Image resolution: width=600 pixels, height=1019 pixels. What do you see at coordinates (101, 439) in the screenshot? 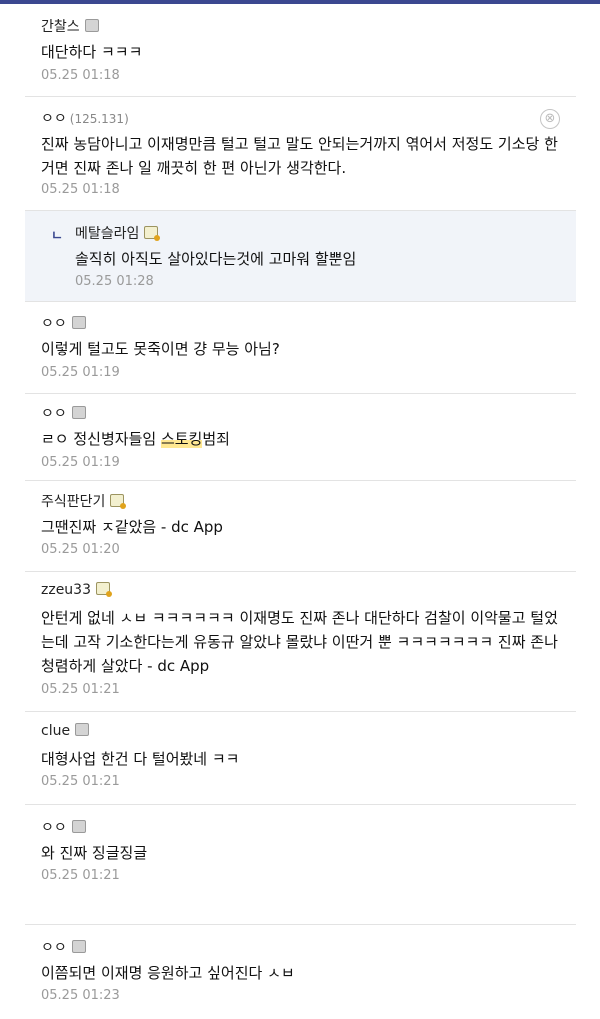
I see `comment-text-part: ㄹㅇ 정신병자들임` at bounding box center [101, 439].